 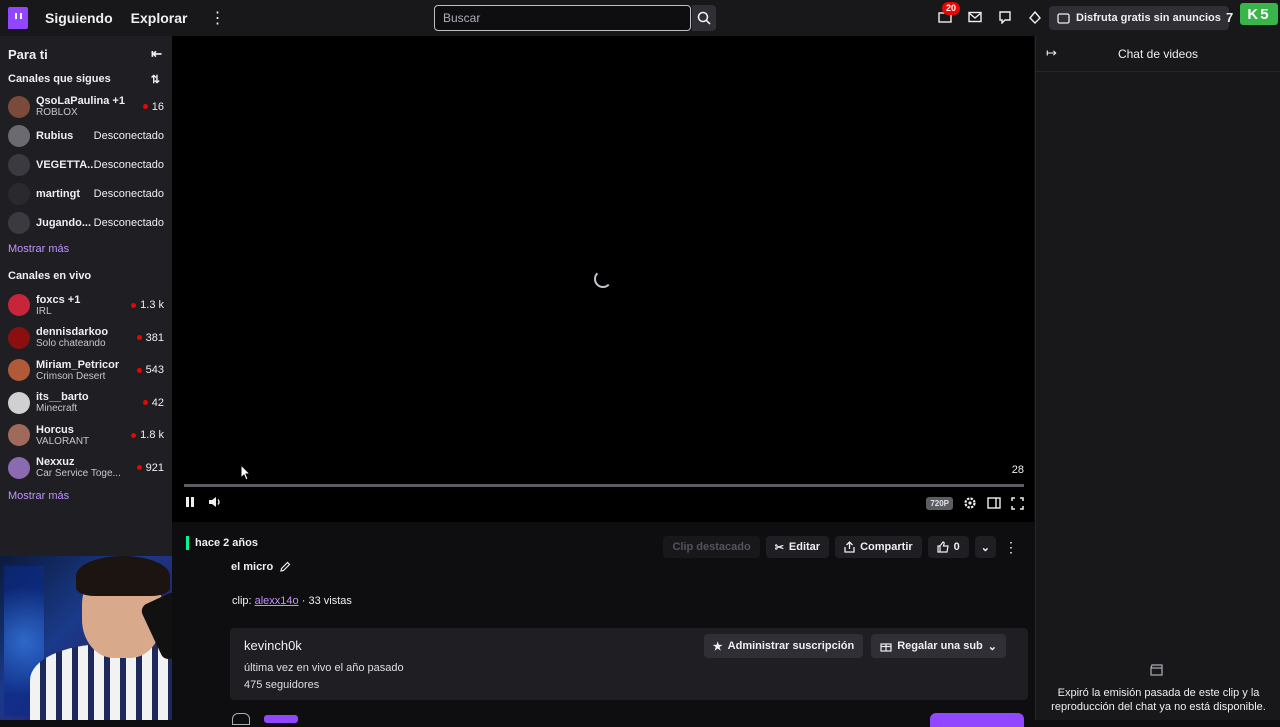 I want to click on chevron-down-icon: ⌄, so click(x=985, y=547).